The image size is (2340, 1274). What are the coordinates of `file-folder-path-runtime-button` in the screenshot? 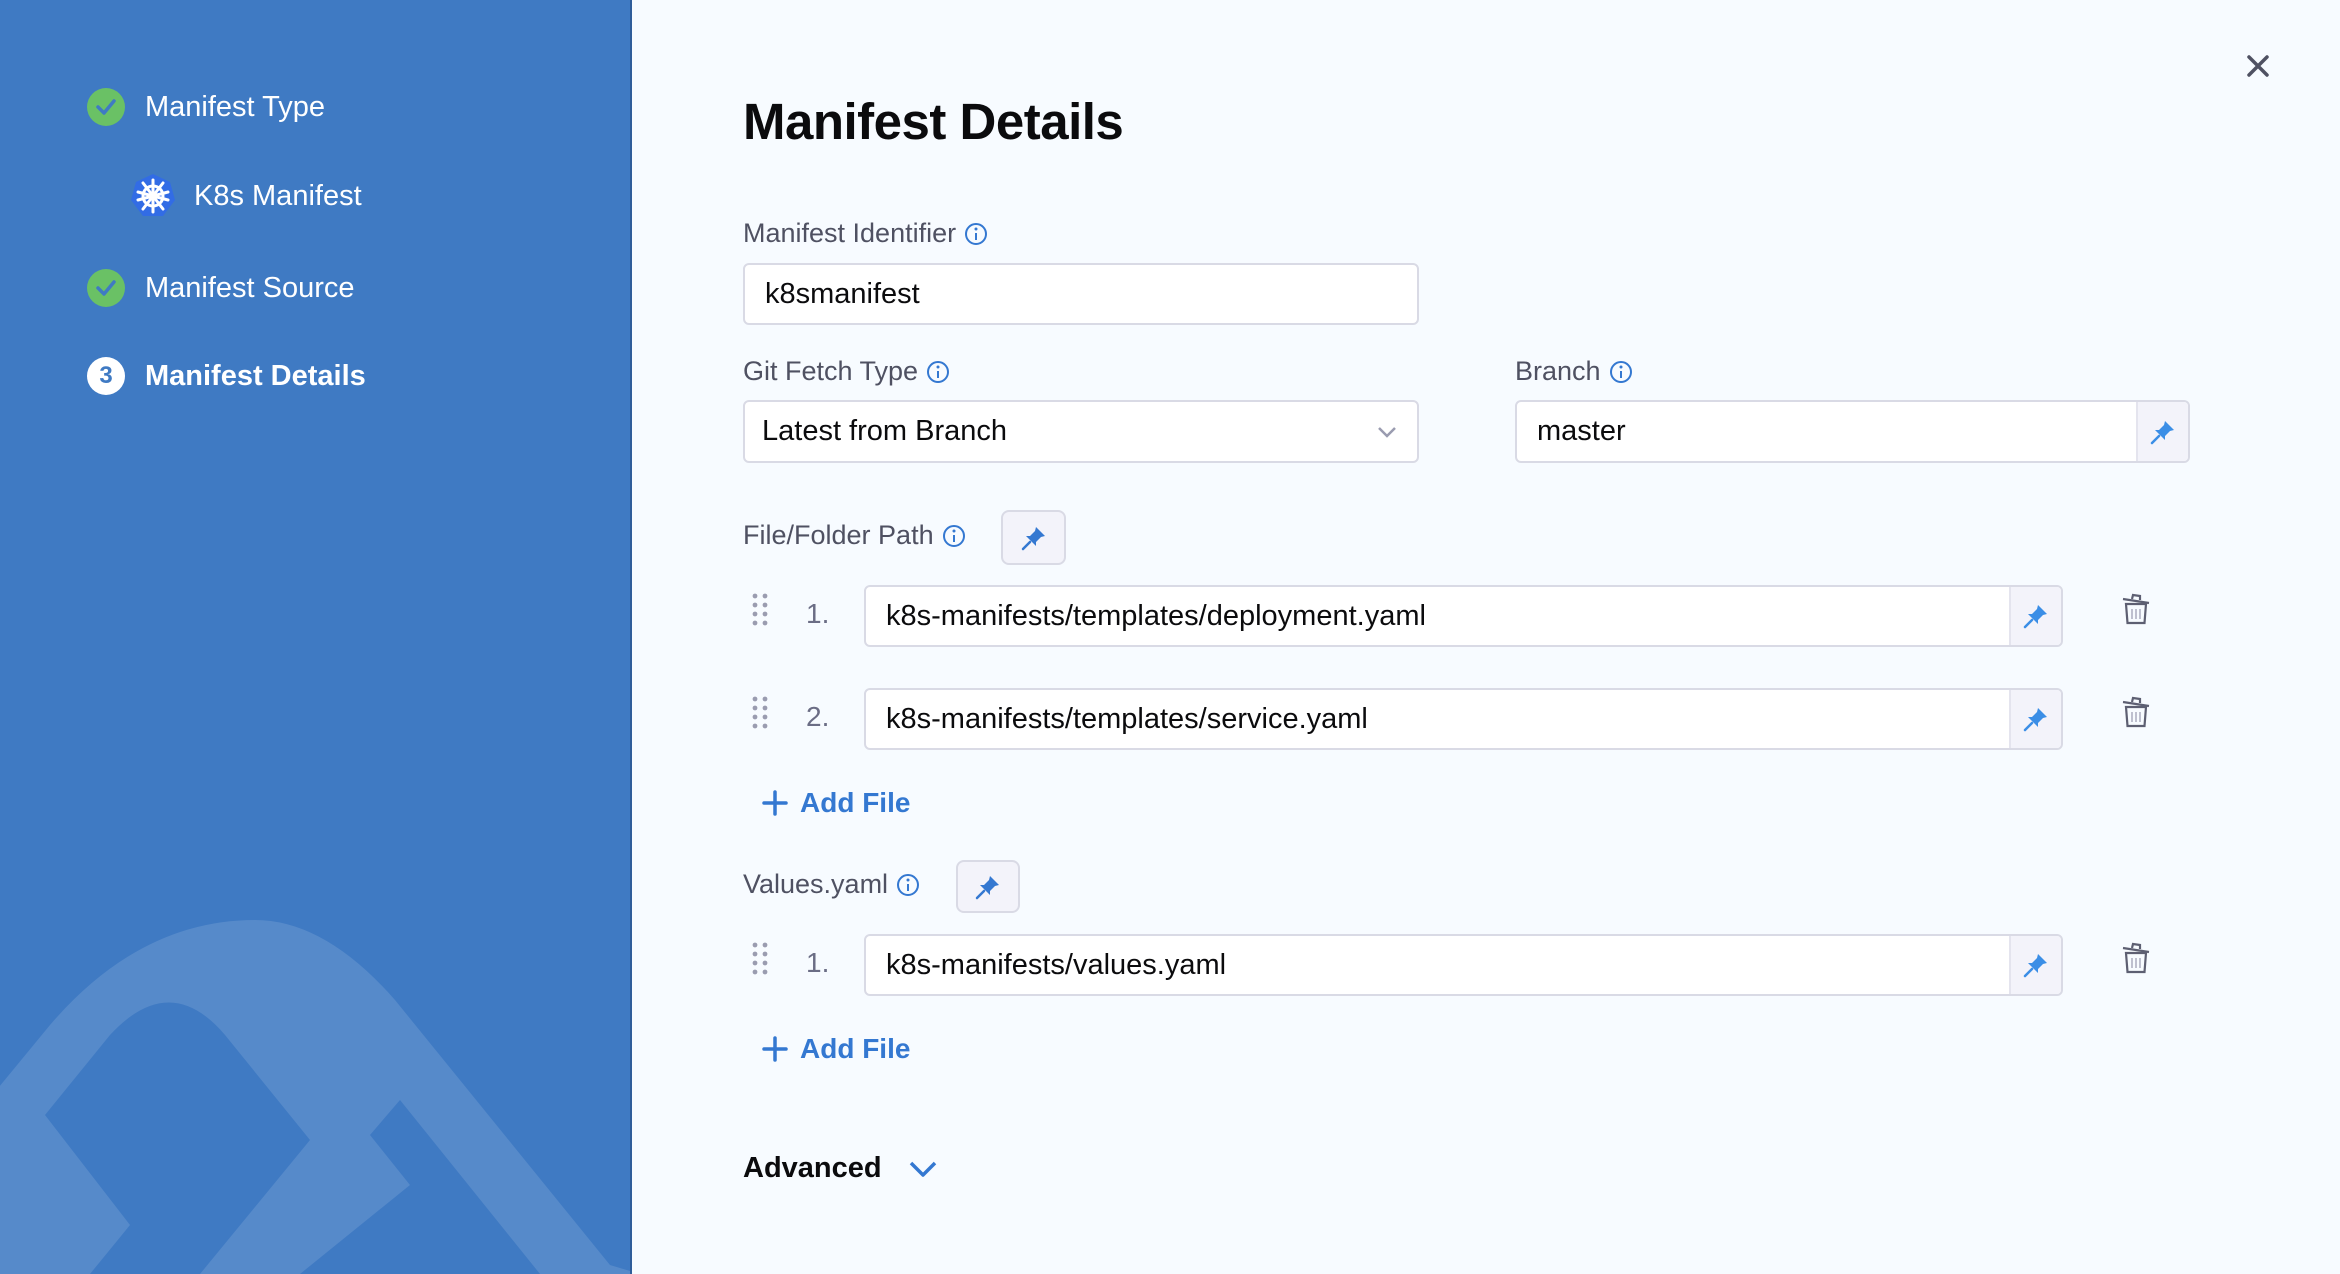 It's located at (1033, 537).